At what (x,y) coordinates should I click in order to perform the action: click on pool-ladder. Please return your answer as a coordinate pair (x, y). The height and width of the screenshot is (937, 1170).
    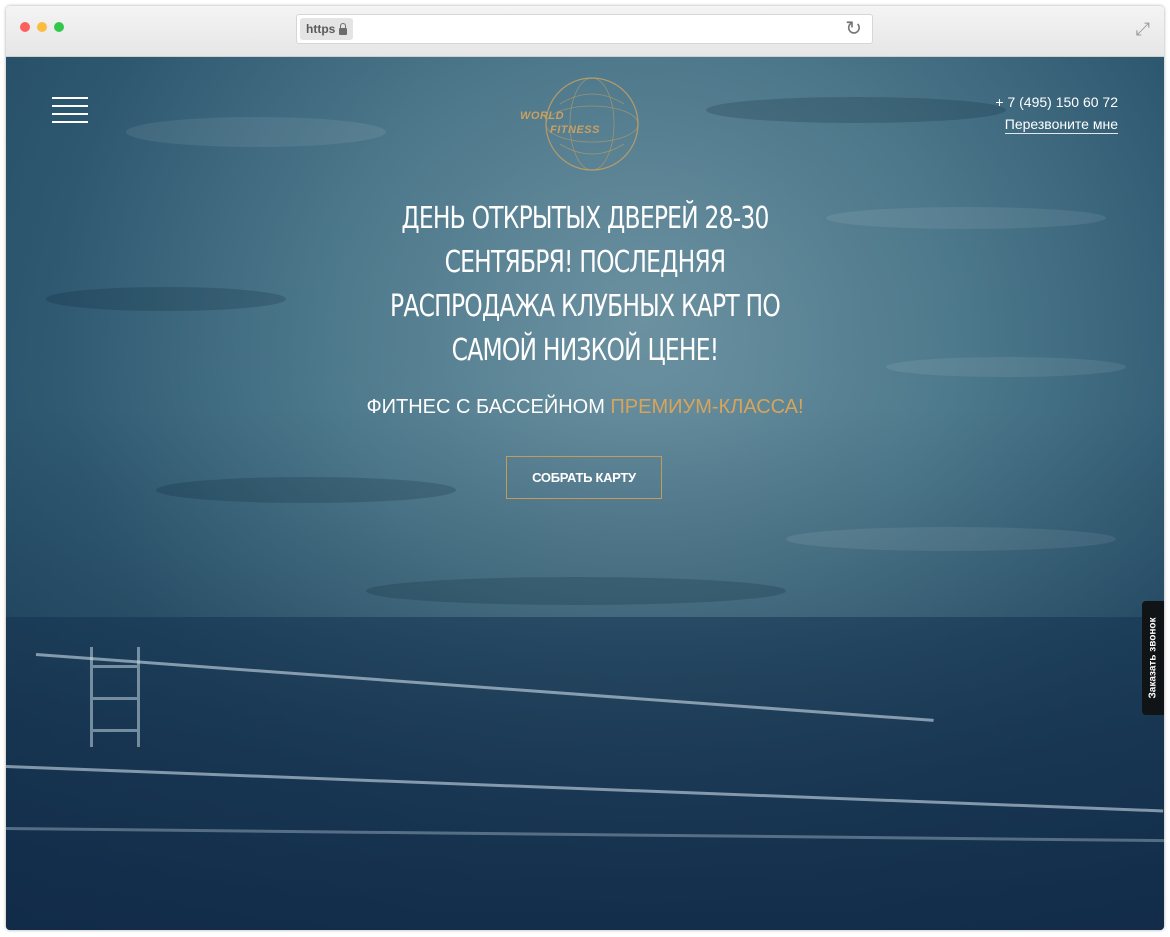
    Looking at the image, I should click on (115, 697).